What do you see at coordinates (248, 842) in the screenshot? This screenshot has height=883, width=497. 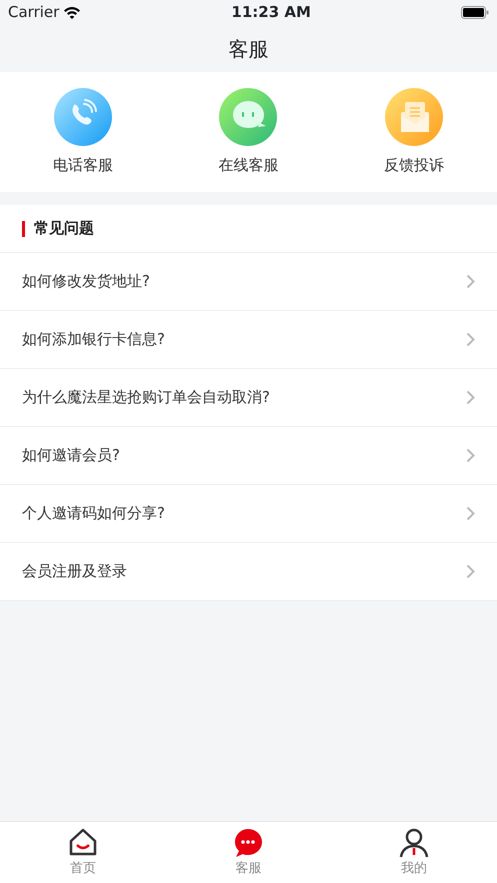 I see `chat-bubble-icon` at bounding box center [248, 842].